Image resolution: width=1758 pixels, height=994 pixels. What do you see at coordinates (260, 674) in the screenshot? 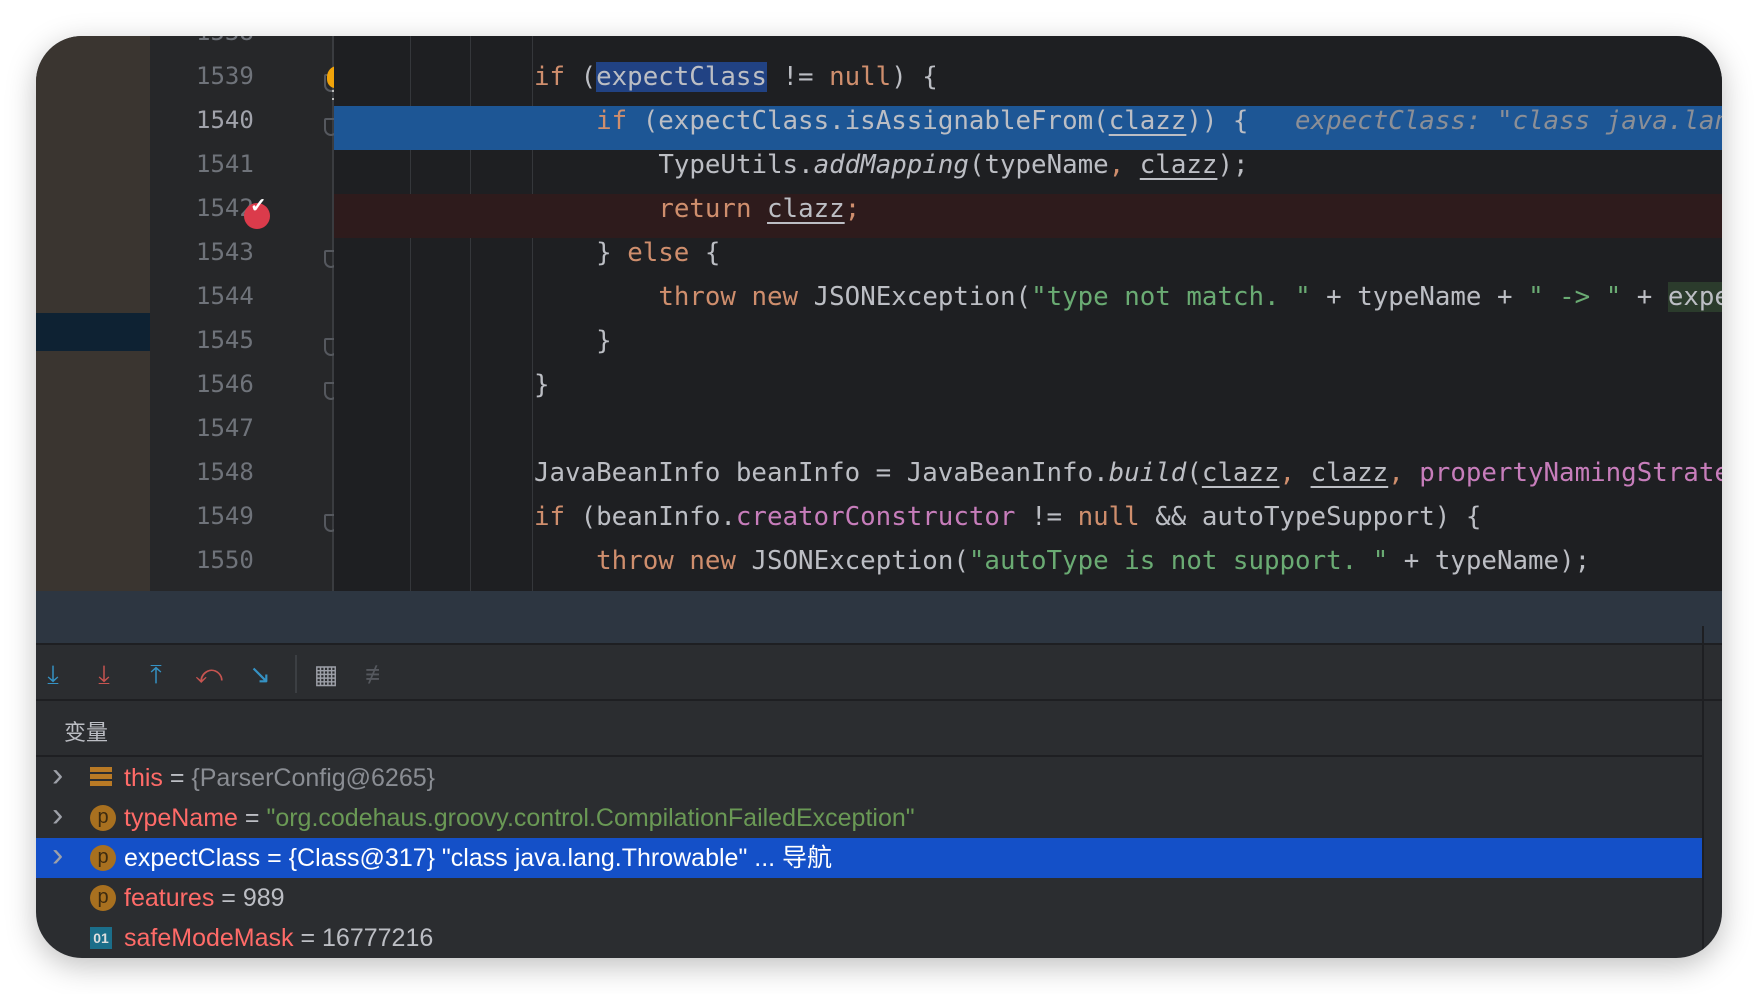
I see `run-to-cursor-icon: ↘` at bounding box center [260, 674].